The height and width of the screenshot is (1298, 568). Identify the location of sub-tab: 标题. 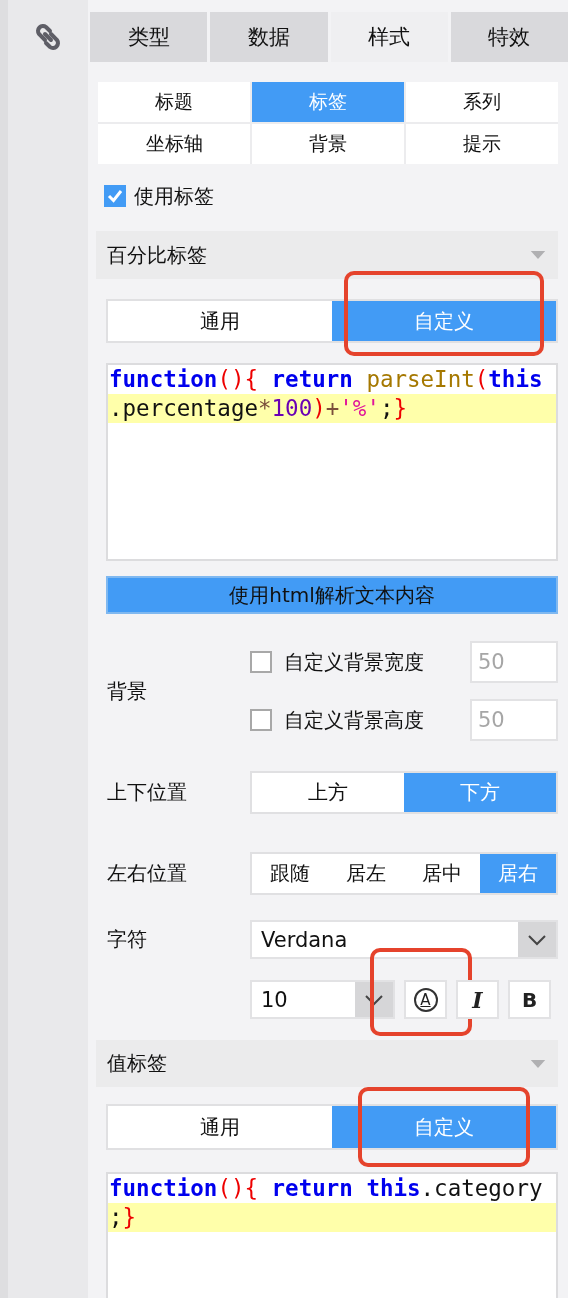
(174, 102).